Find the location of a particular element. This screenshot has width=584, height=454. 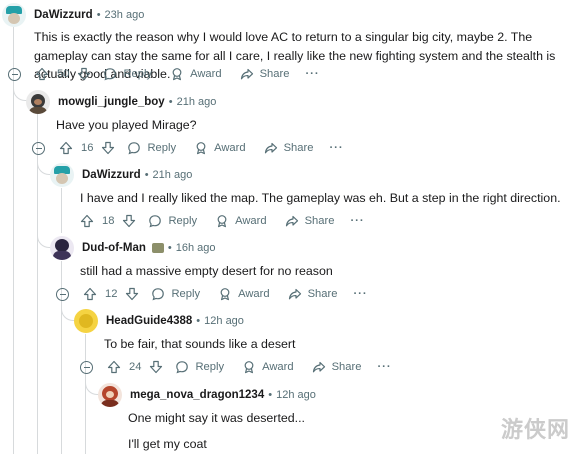

comment-header: DaWizzurd • 23h ago is located at coordinates (73, 15).